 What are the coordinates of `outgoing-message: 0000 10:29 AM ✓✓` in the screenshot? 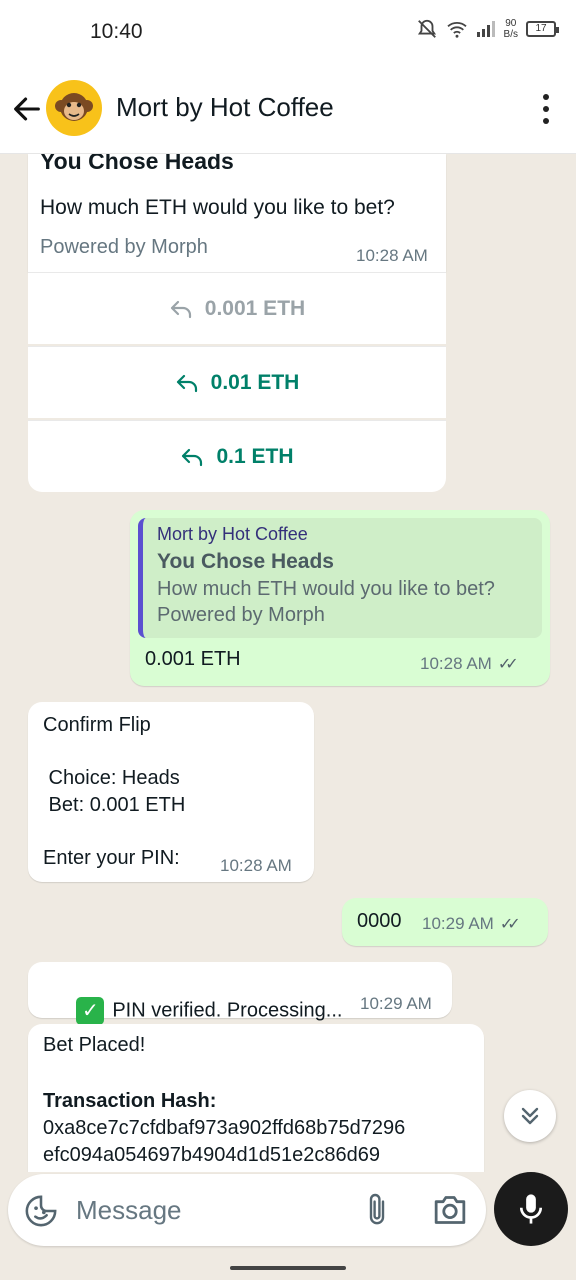 It's located at (445, 922).